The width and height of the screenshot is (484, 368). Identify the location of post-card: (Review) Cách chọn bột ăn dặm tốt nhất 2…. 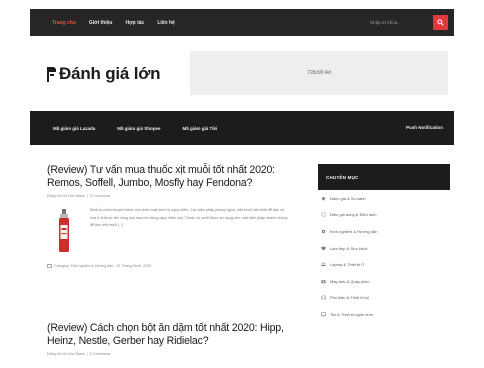
(177, 339).